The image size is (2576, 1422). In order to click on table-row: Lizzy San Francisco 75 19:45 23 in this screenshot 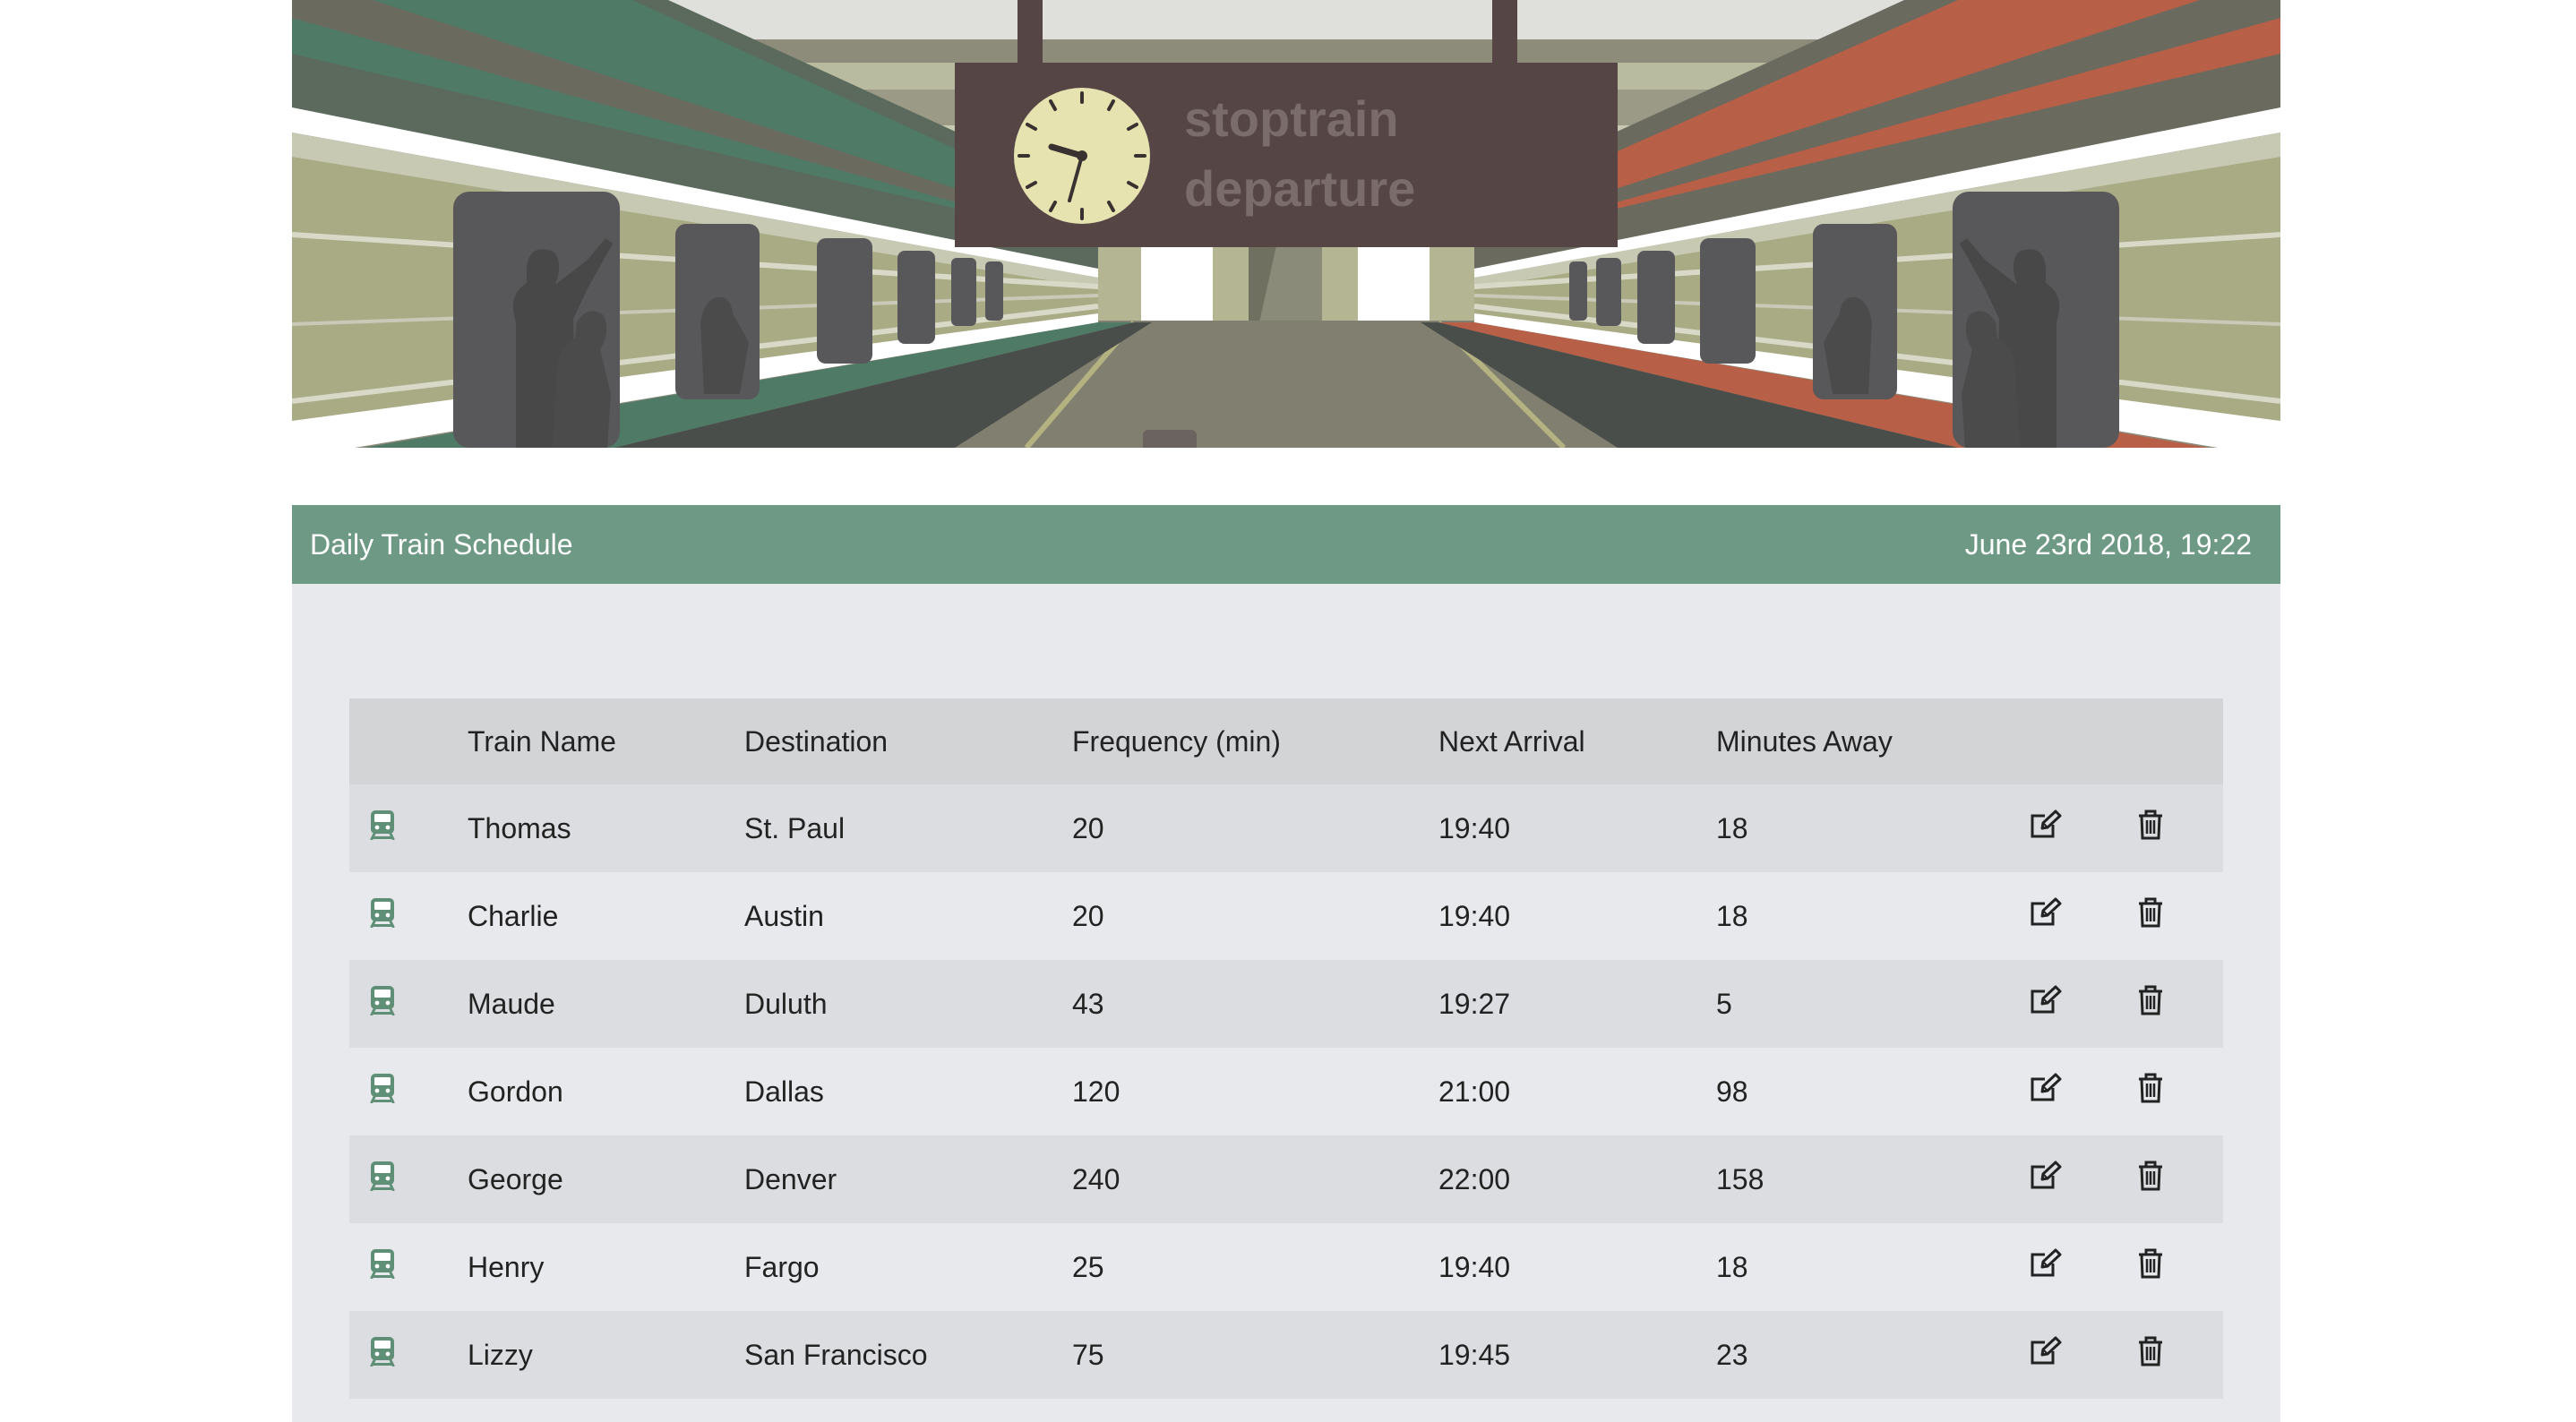, I will do `click(1286, 1355)`.